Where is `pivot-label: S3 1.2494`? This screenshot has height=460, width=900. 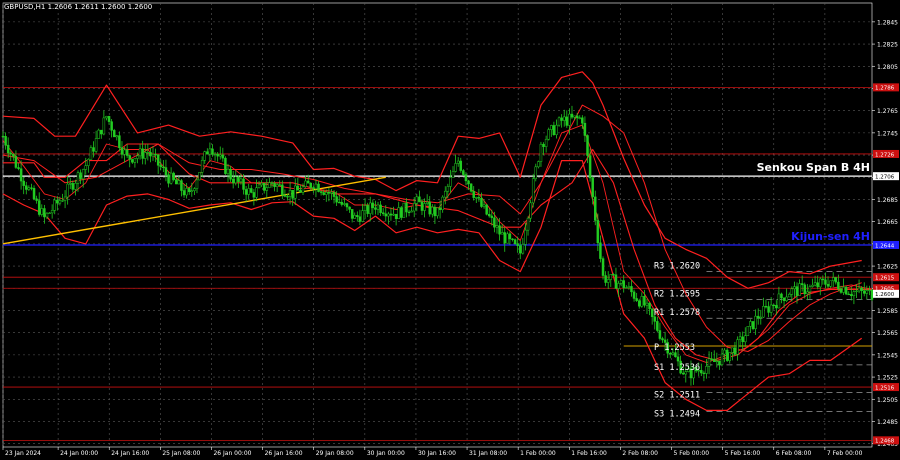
pivot-label: S3 1.2494 is located at coordinates (677, 414).